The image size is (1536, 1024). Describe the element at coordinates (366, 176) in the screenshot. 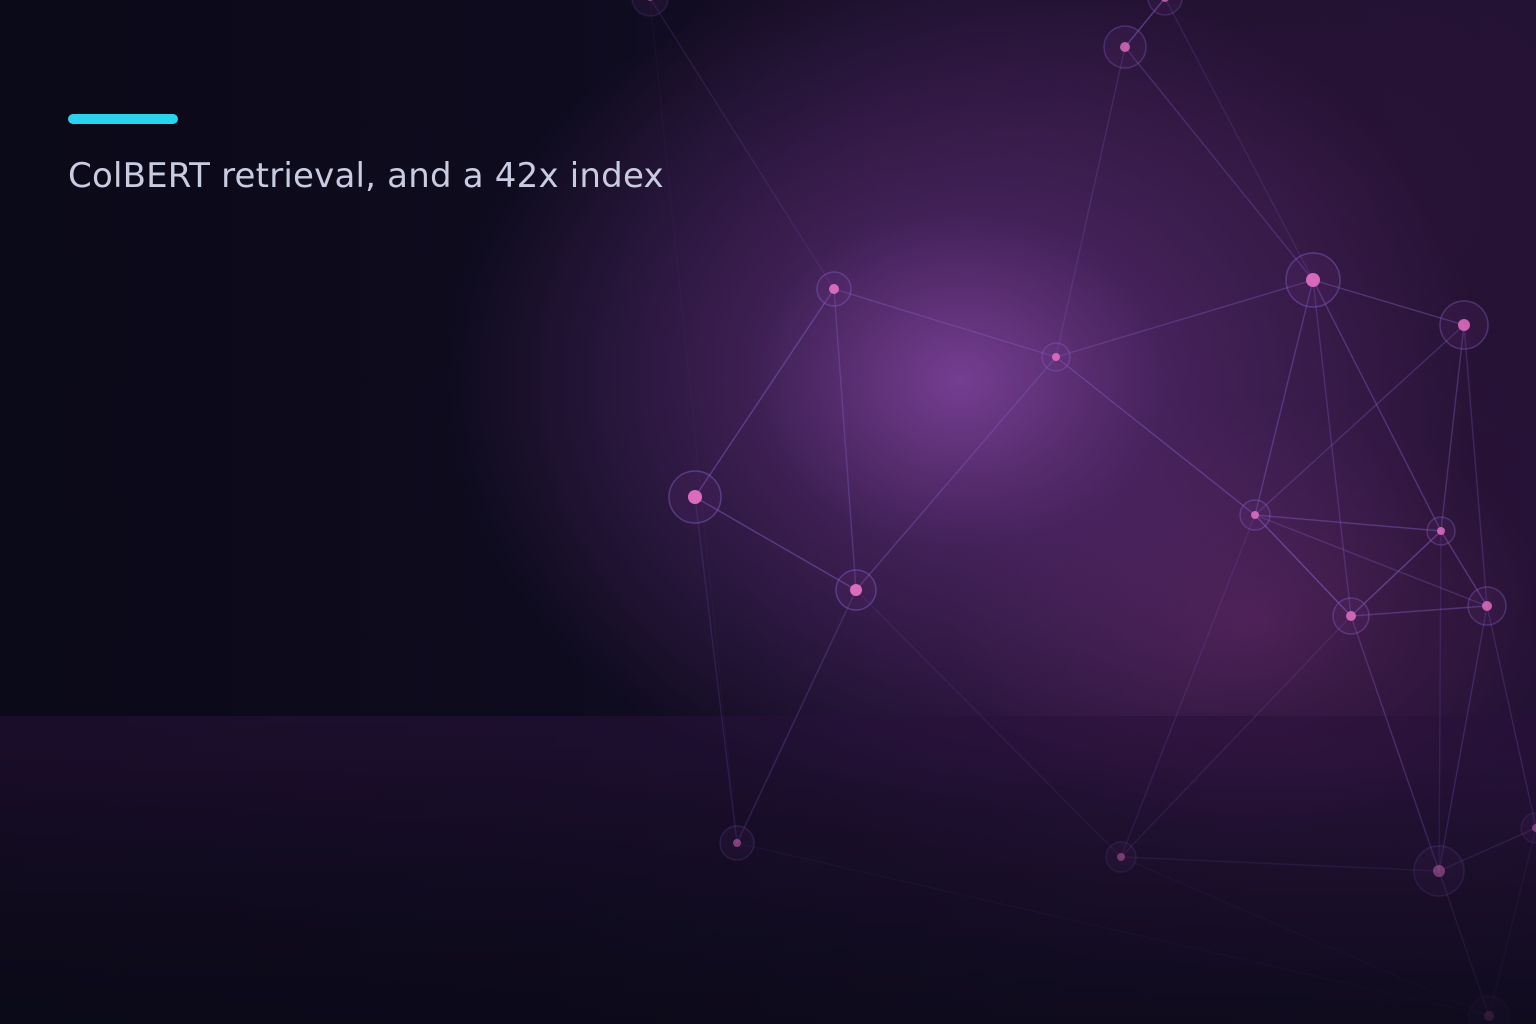

I see `headline: ColBERT retrieval, and a 42x index` at that location.